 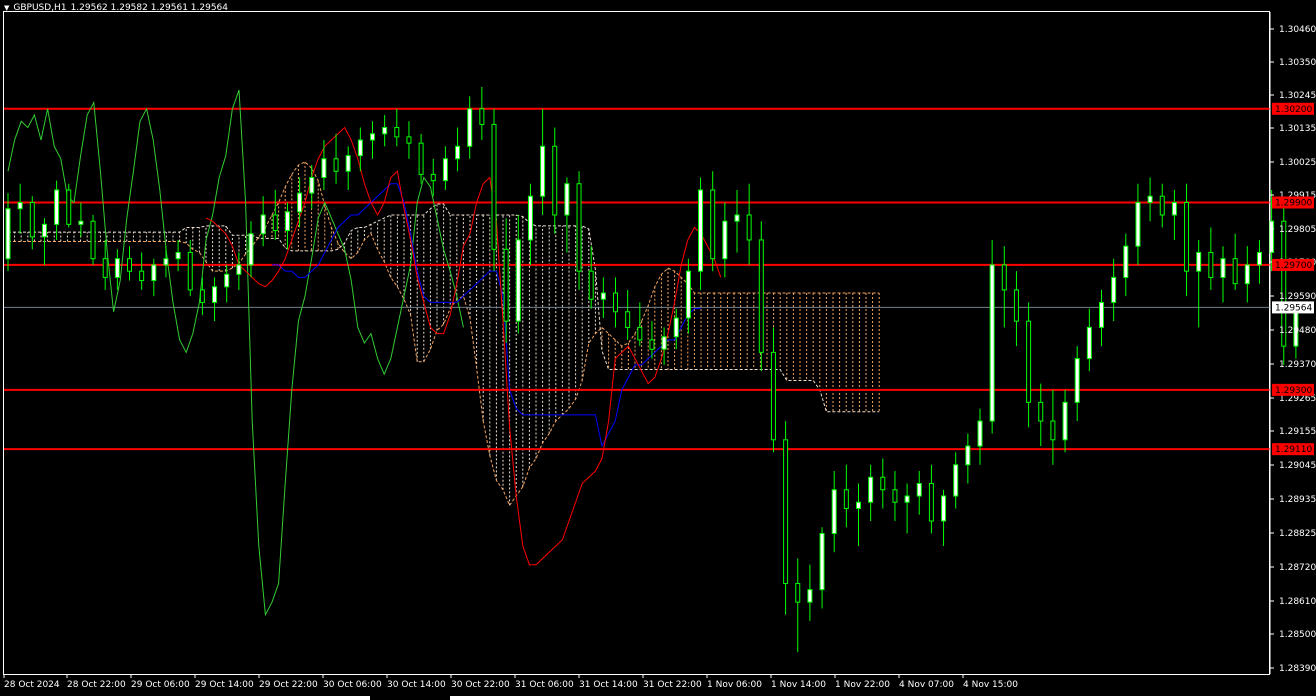 What do you see at coordinates (352, 685) in the screenshot?
I see `time-tick-label: 30 Oct 06:00` at bounding box center [352, 685].